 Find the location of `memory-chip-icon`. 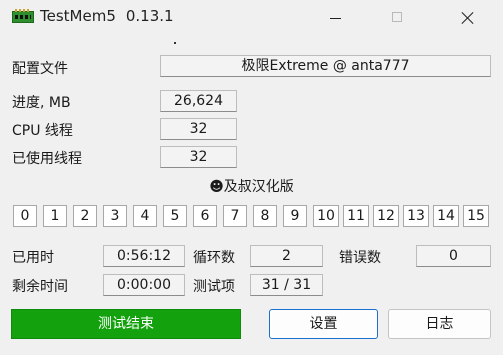

memory-chip-icon is located at coordinates (23, 16).